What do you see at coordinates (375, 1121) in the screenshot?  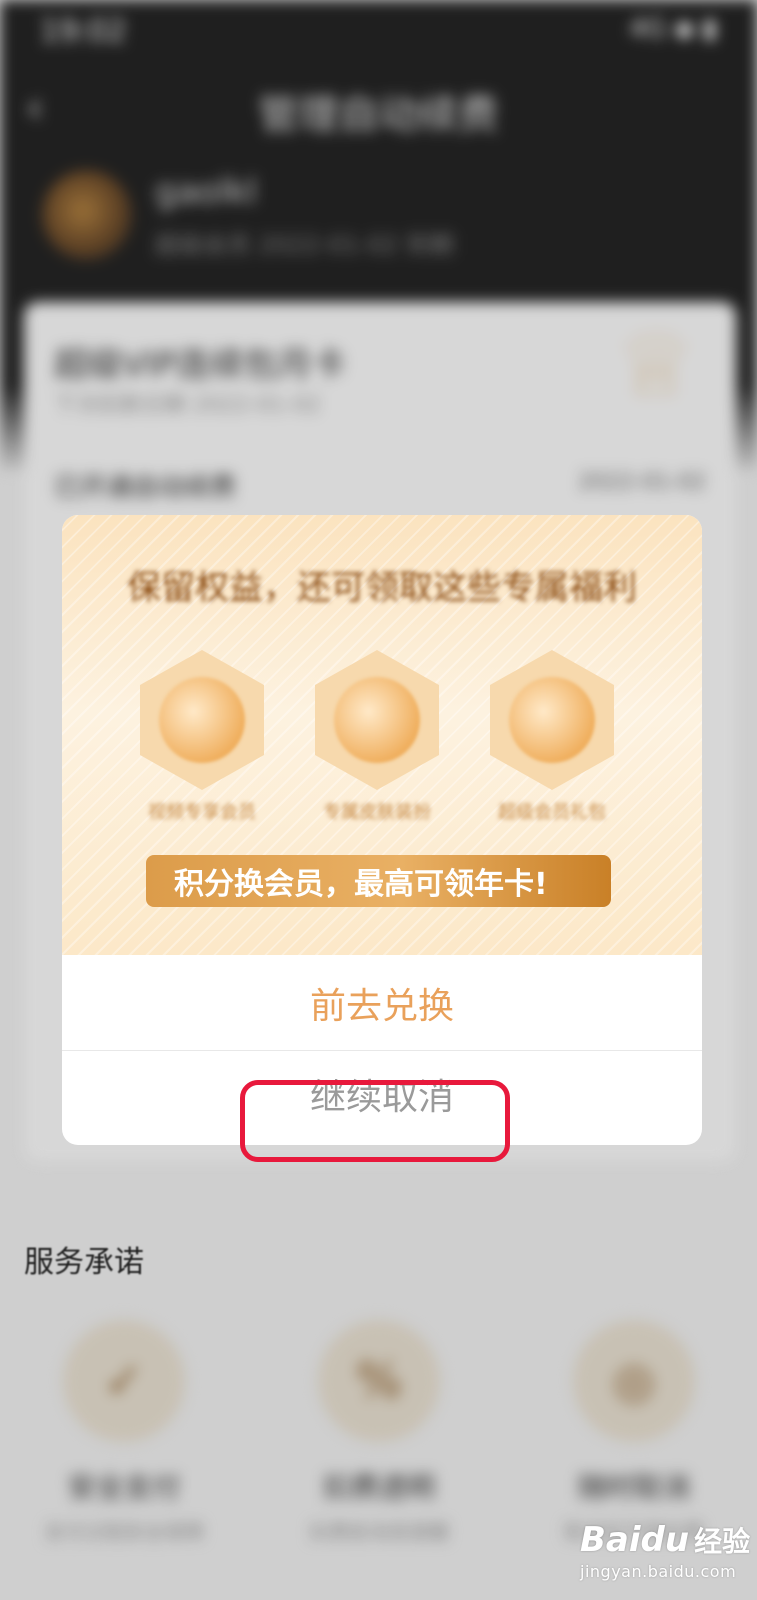 I see `annotation-highlight-box` at bounding box center [375, 1121].